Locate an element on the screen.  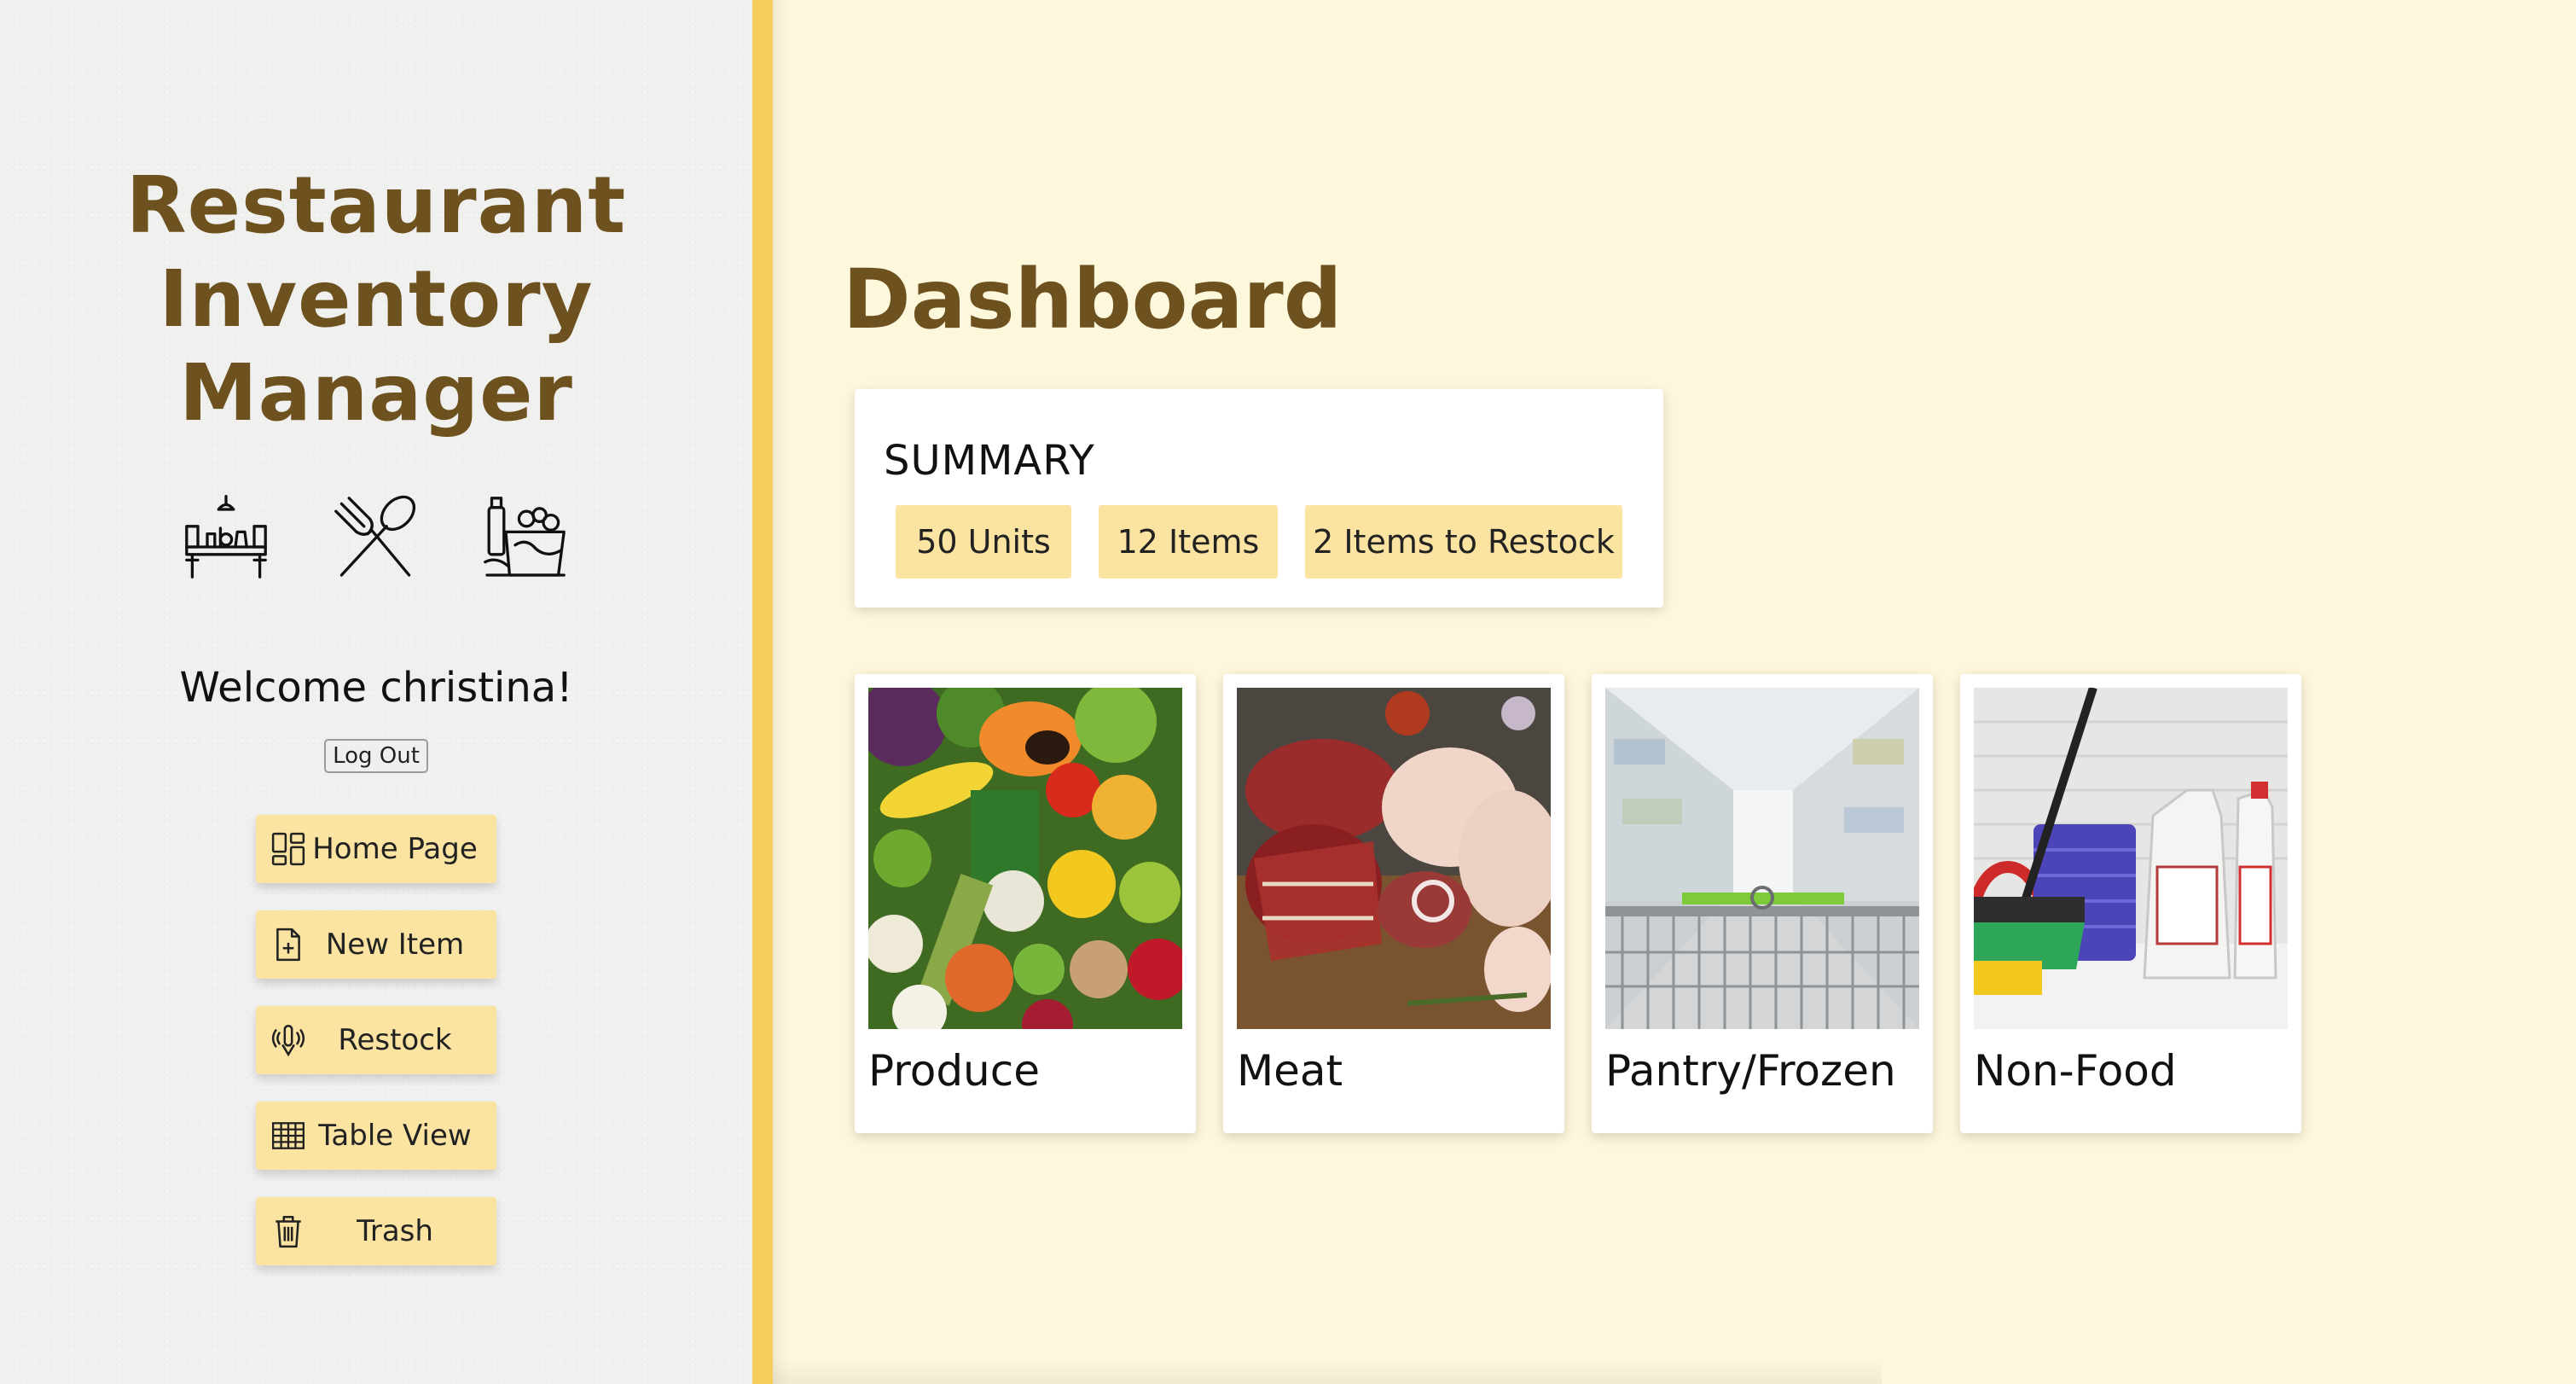
summary-restock-badge: 2 Items to Restock is located at coordinates (1463, 542).